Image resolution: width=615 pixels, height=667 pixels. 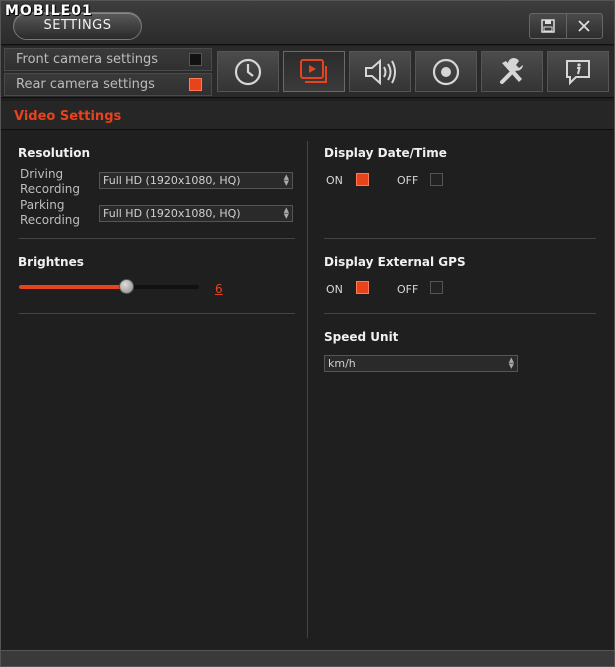 I want to click on date-time-off-label: OFF, so click(x=408, y=180).